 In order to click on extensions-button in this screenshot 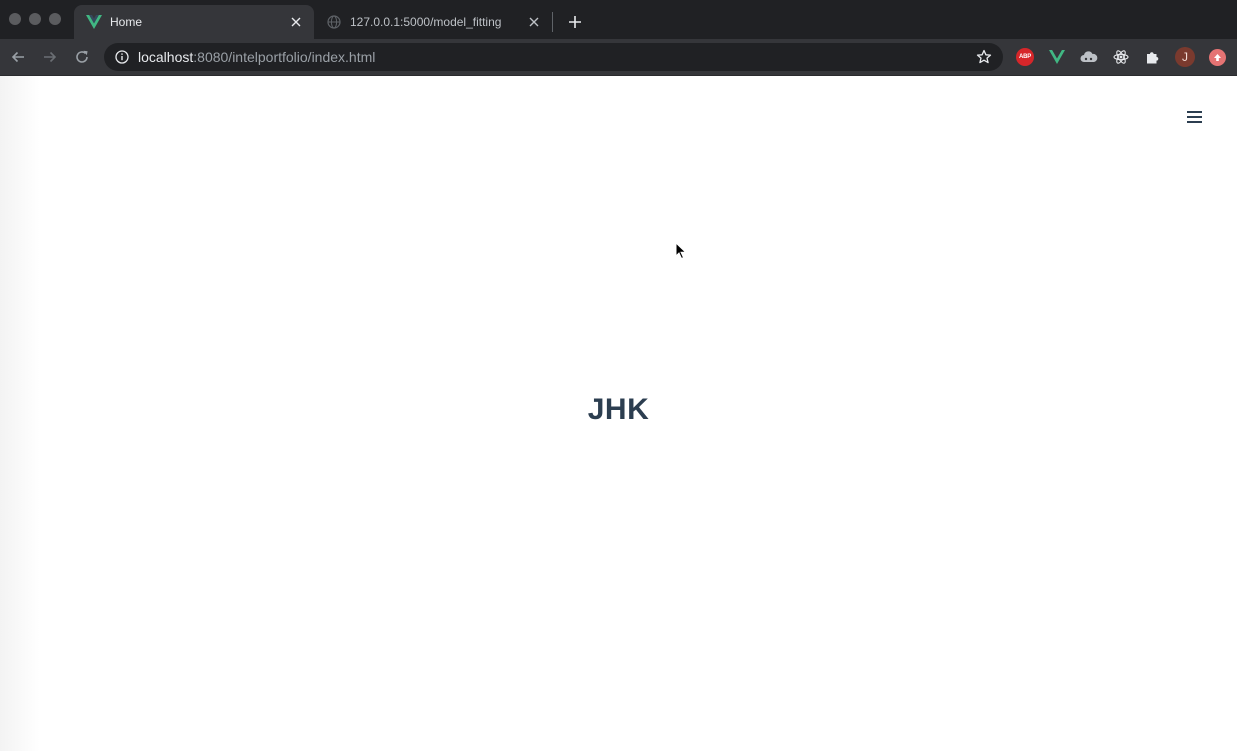, I will do `click(1153, 57)`.